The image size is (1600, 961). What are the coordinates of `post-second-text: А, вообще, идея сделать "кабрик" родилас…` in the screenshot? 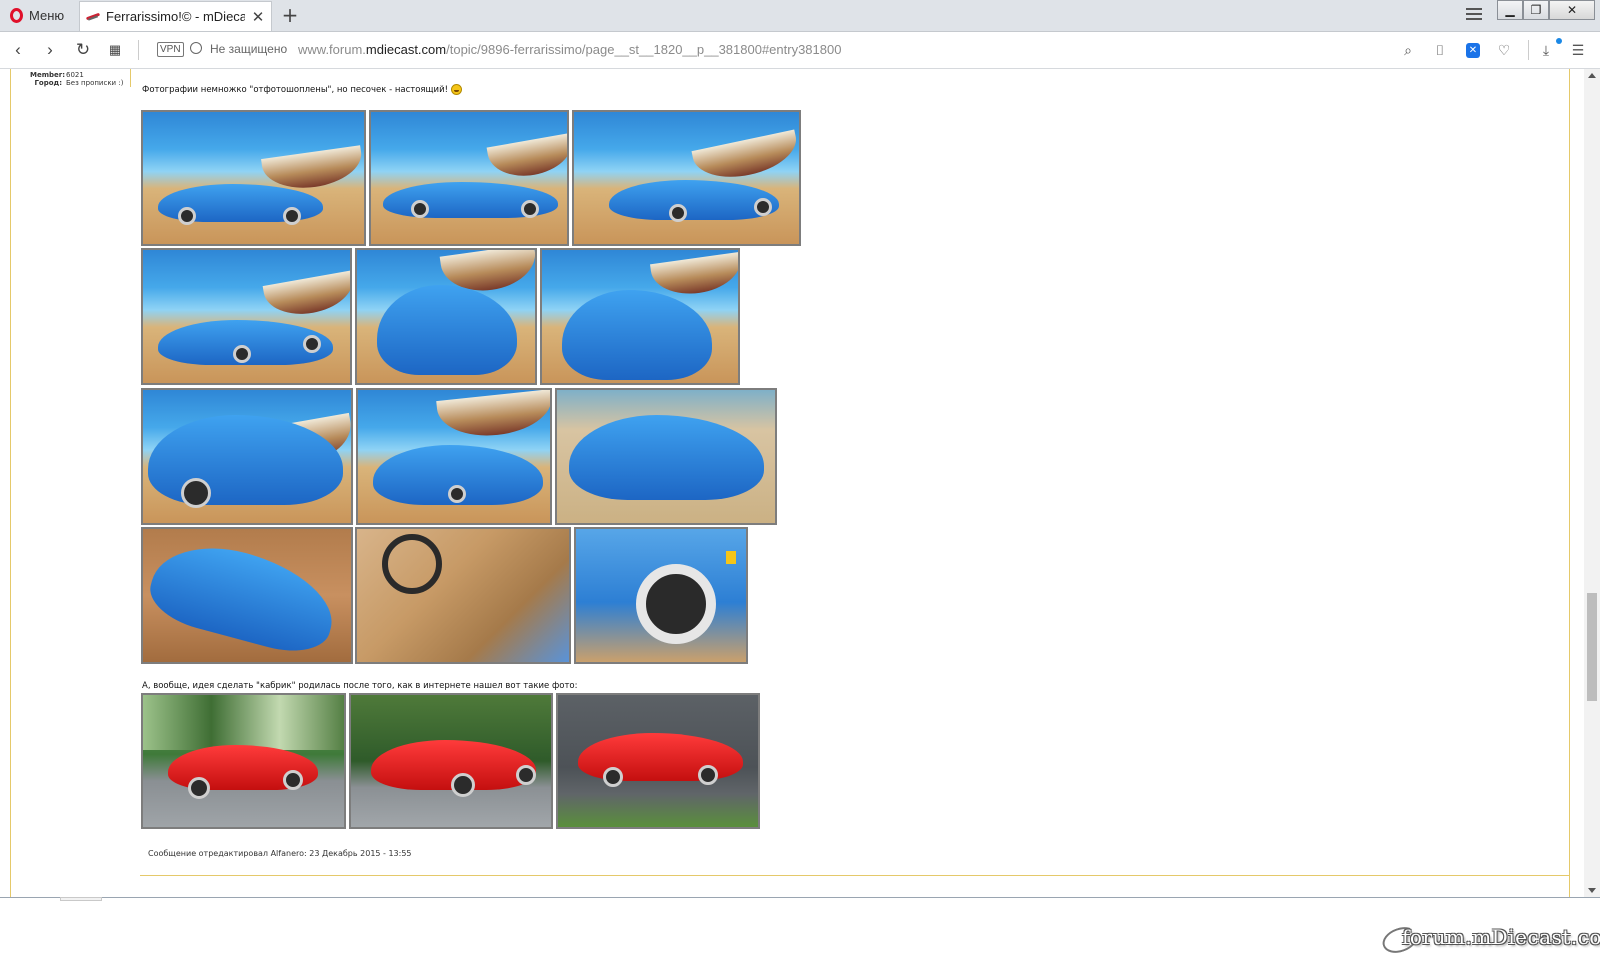 It's located at (360, 686).